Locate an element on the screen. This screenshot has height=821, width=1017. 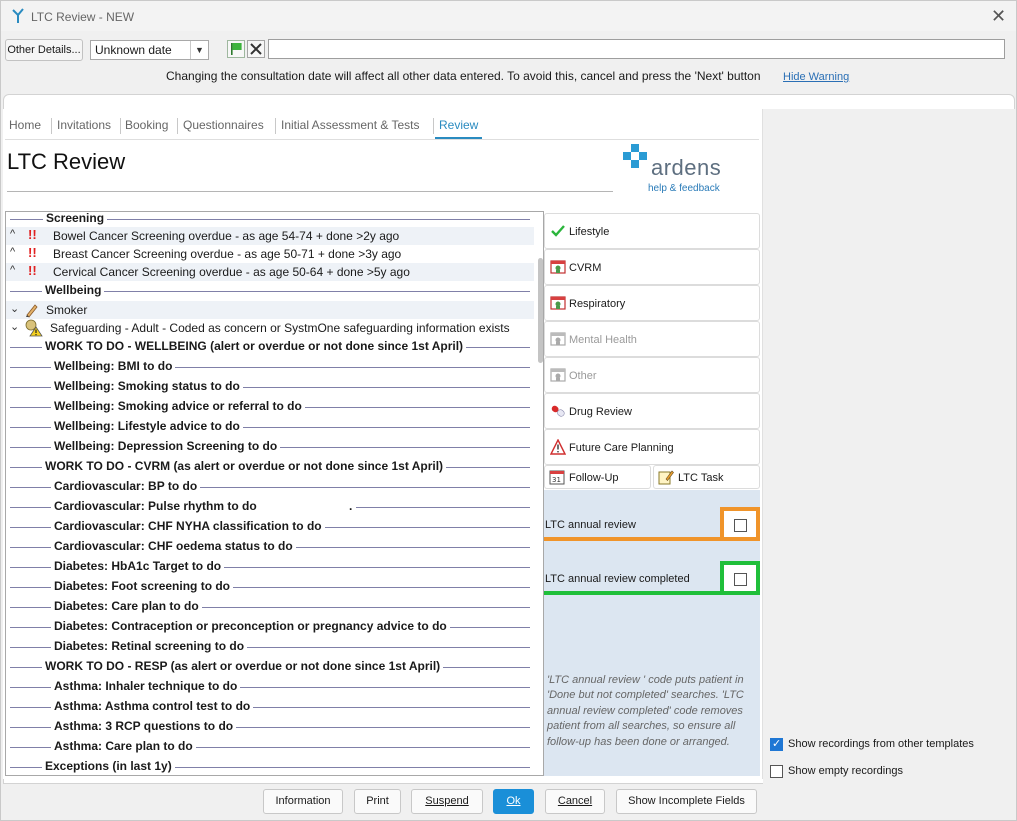
calendar-icon: 31 is located at coordinates (557, 477).